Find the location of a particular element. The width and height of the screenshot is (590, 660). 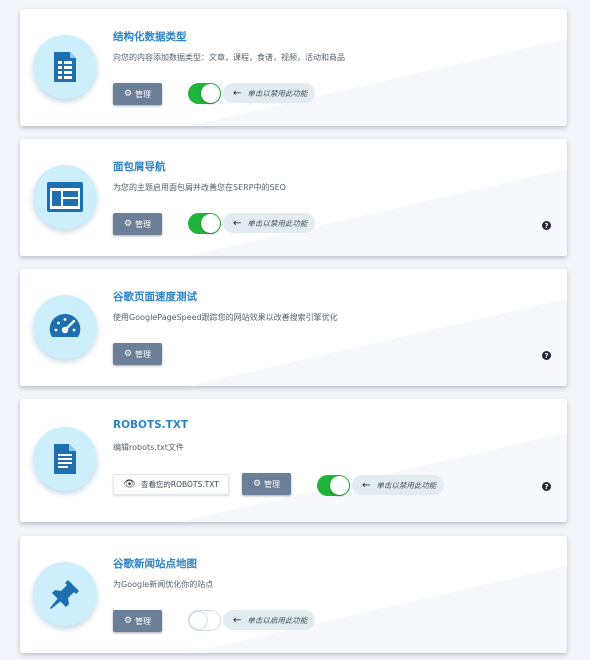

pushpin-icon is located at coordinates (64, 594).